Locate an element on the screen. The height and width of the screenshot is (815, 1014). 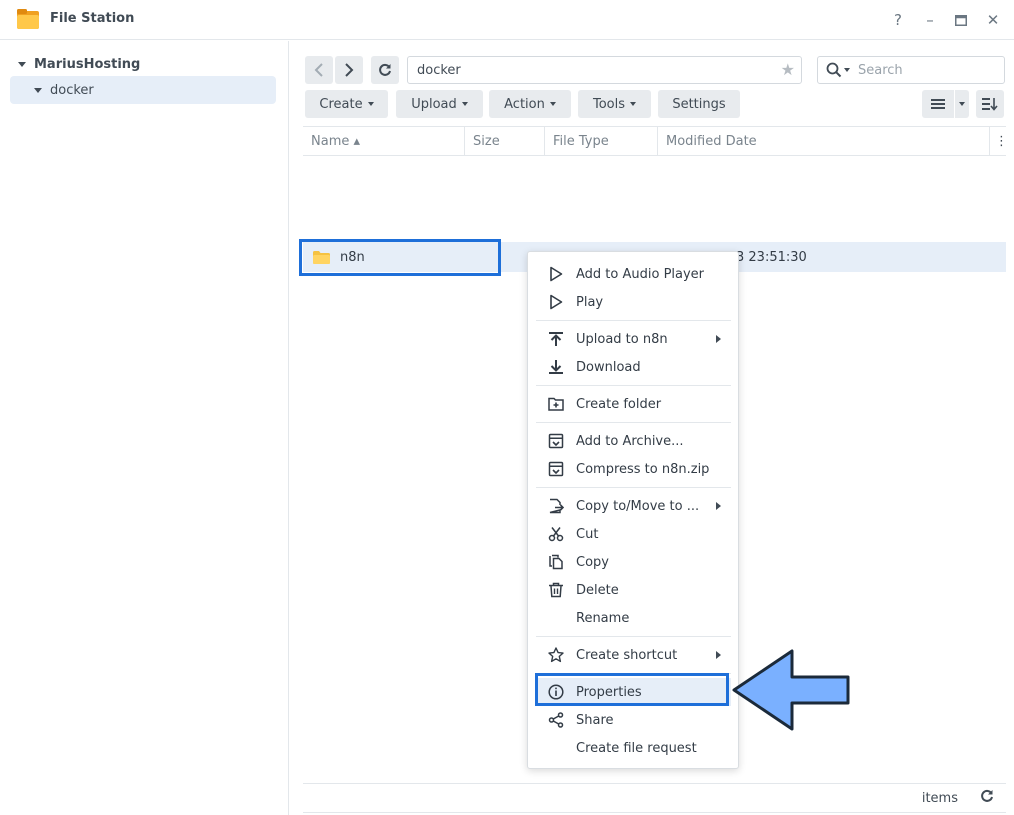
menu-item-play: Play is located at coordinates (633, 302).